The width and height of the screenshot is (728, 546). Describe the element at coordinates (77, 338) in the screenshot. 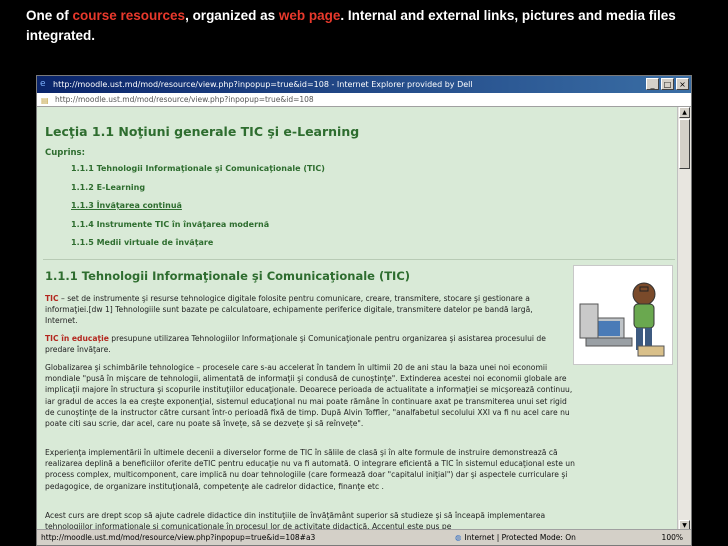

I see `keyword-tic-educatie: TIC în educaţie` at that location.